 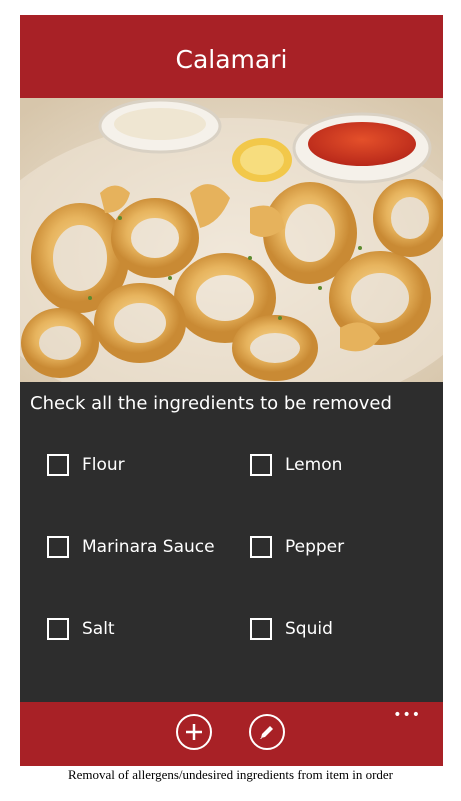 I want to click on ingredient-option-salt: Salt, so click(x=81, y=629).